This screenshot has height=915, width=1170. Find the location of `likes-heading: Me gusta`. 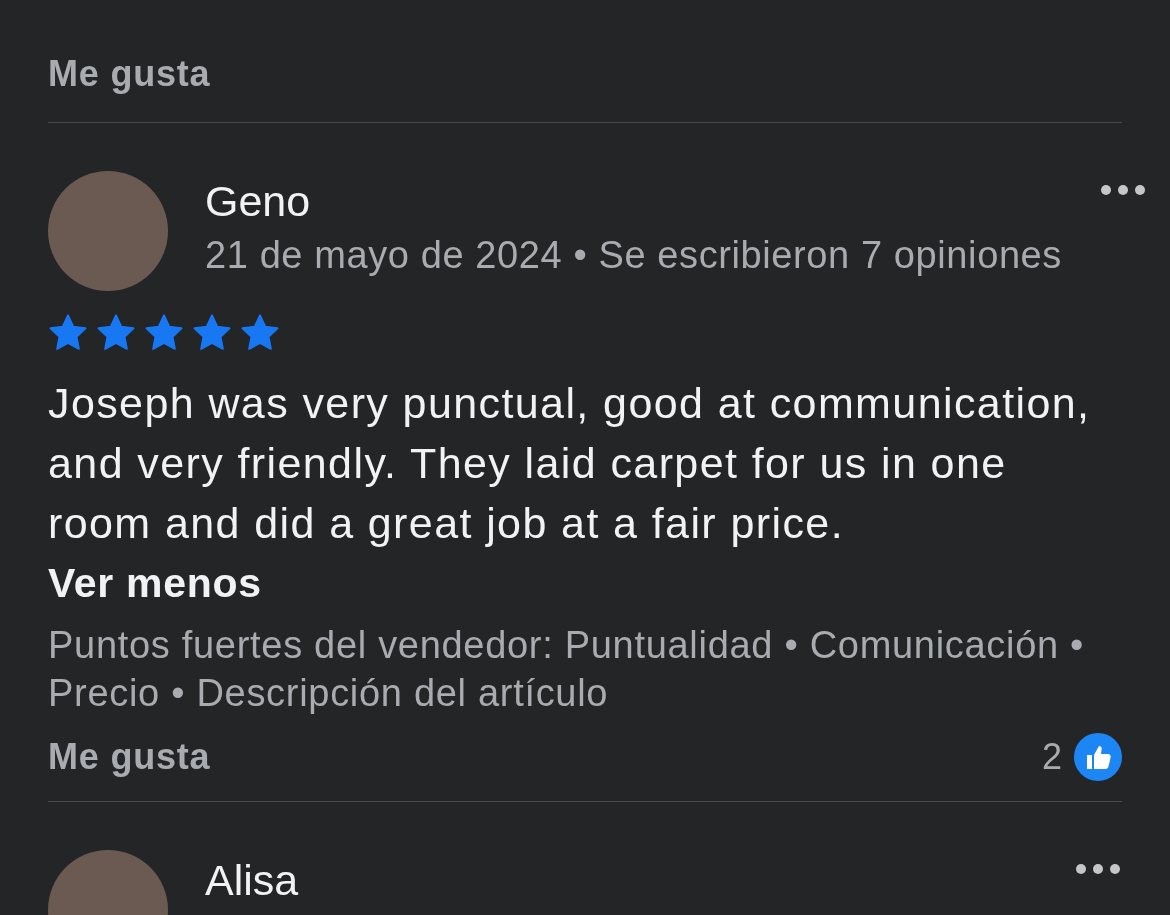

likes-heading: Me gusta is located at coordinates (129, 74).